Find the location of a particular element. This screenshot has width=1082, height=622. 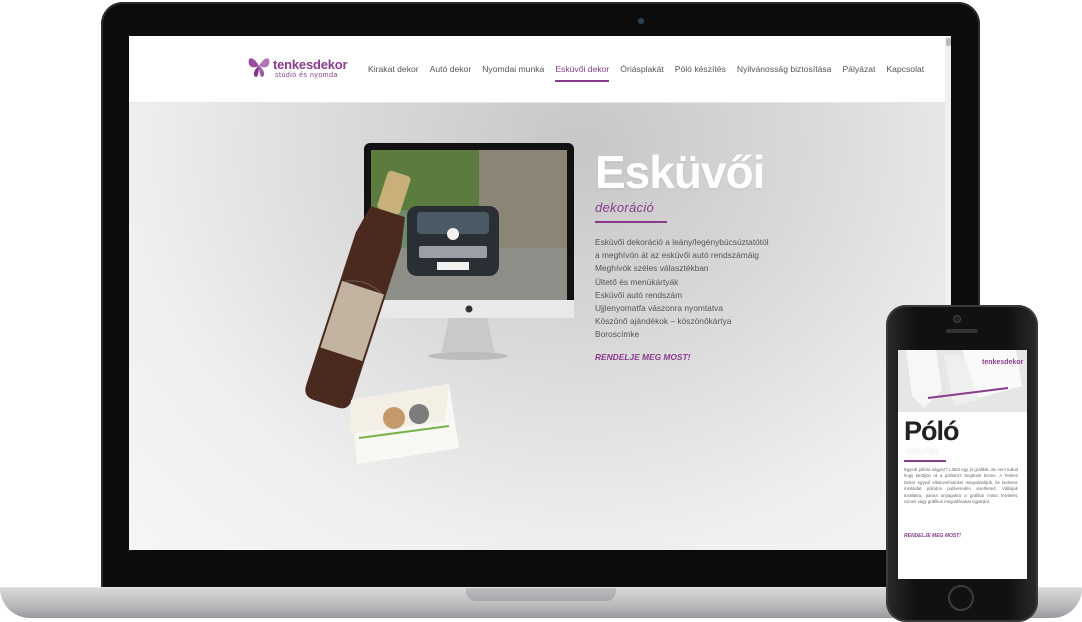

nav-item-auto-dekor: Autó dekor is located at coordinates (451, 74).